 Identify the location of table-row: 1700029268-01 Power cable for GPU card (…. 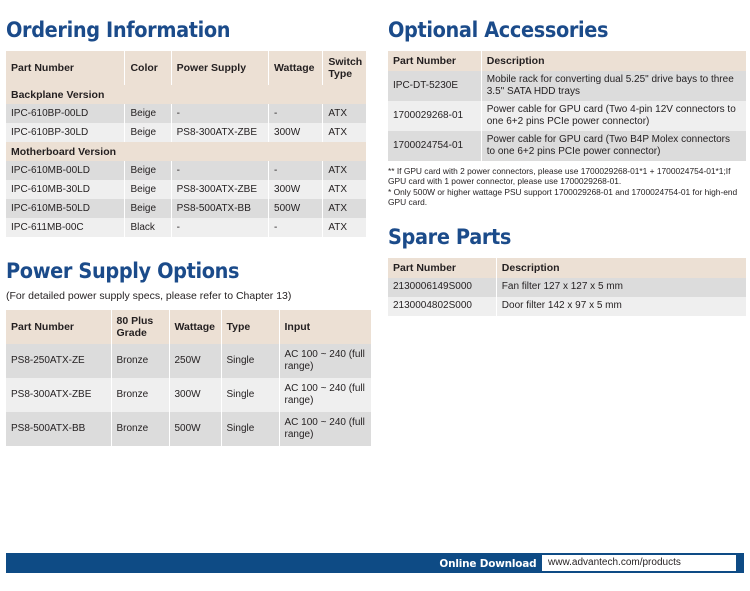
(567, 116).